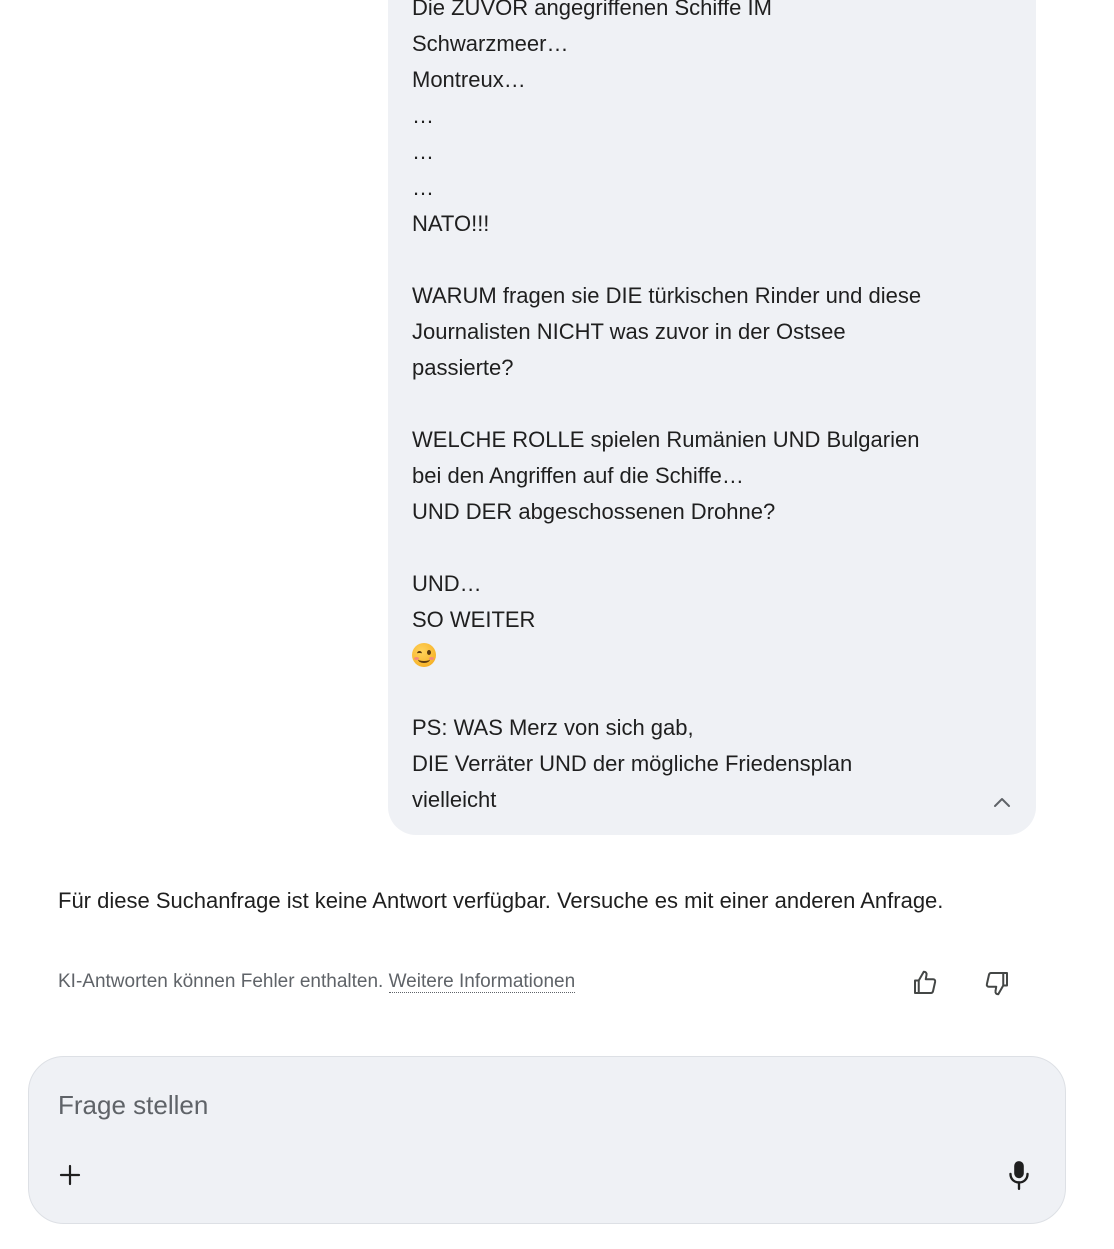 The height and width of the screenshot is (1249, 1114). What do you see at coordinates (424, 655) in the screenshot?
I see `winking-face-emoji` at bounding box center [424, 655].